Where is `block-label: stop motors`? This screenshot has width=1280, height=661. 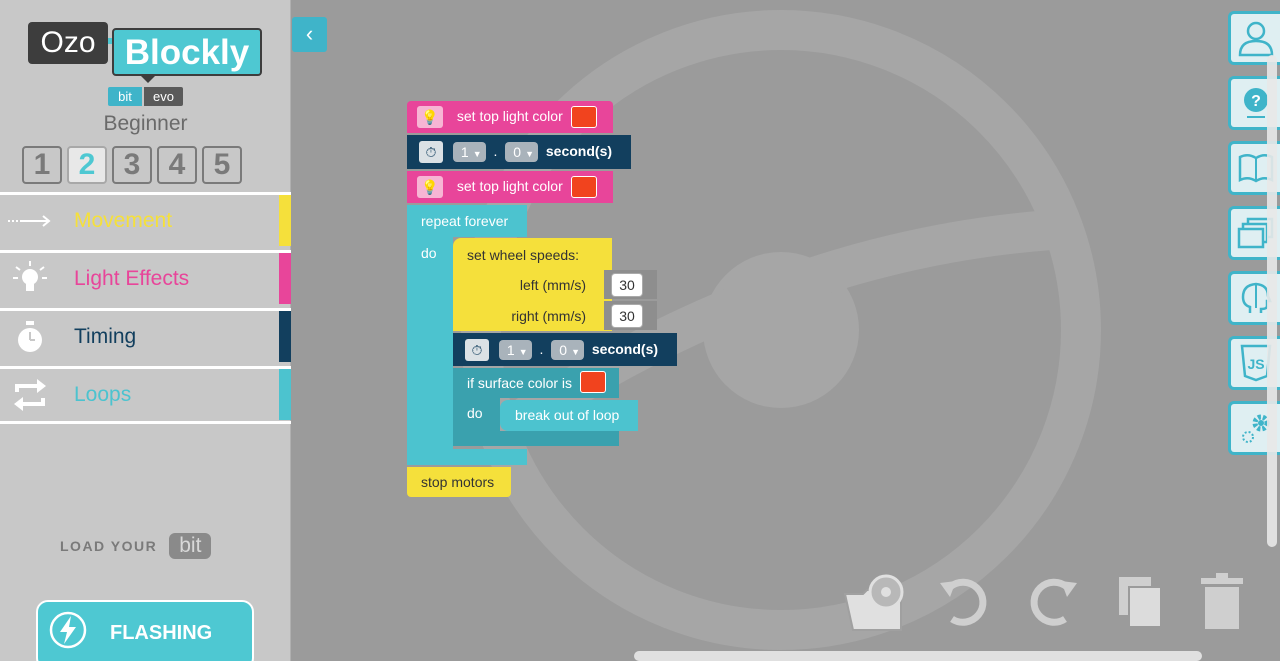 block-label: stop motors is located at coordinates (458, 482).